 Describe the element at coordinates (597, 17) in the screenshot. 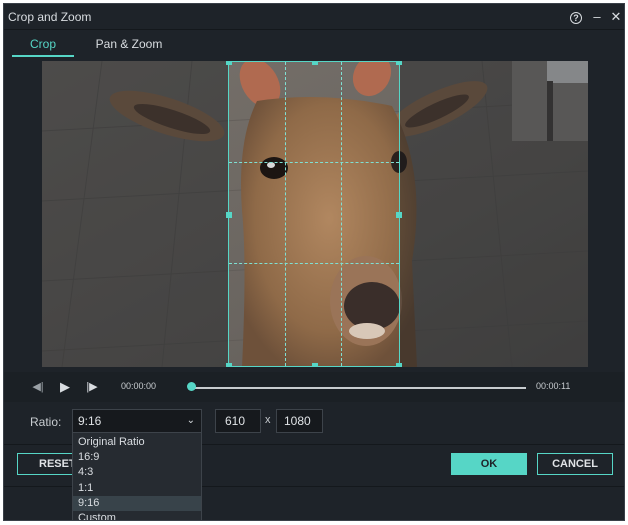

I see `minimize-icon: –` at that location.